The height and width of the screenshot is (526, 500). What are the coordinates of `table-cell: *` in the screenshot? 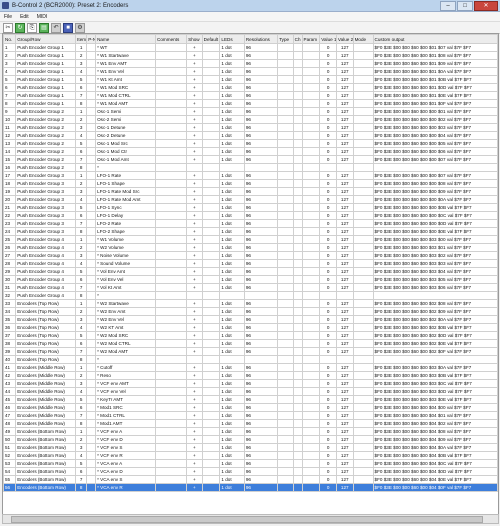 It's located at (126, 295).